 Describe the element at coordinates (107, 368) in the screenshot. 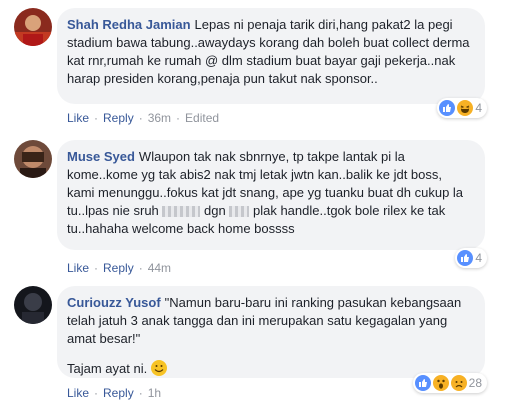

I see `comment-text: Tajam ayat ni.` at that location.